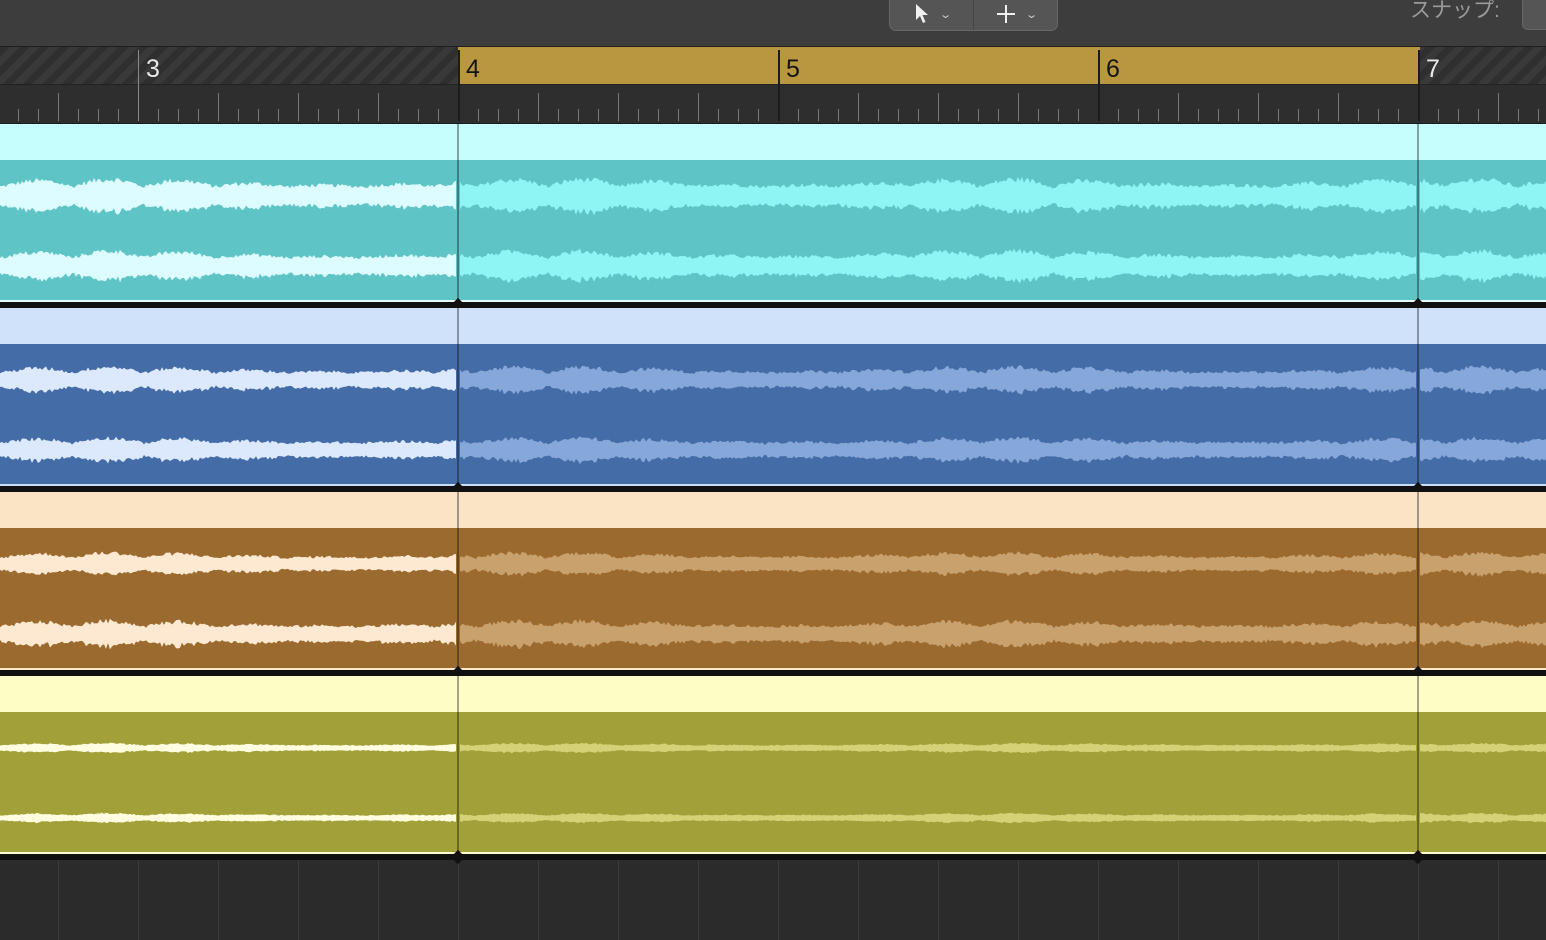 The width and height of the screenshot is (1546, 940). I want to click on snap-dropdown, so click(1534, 15).